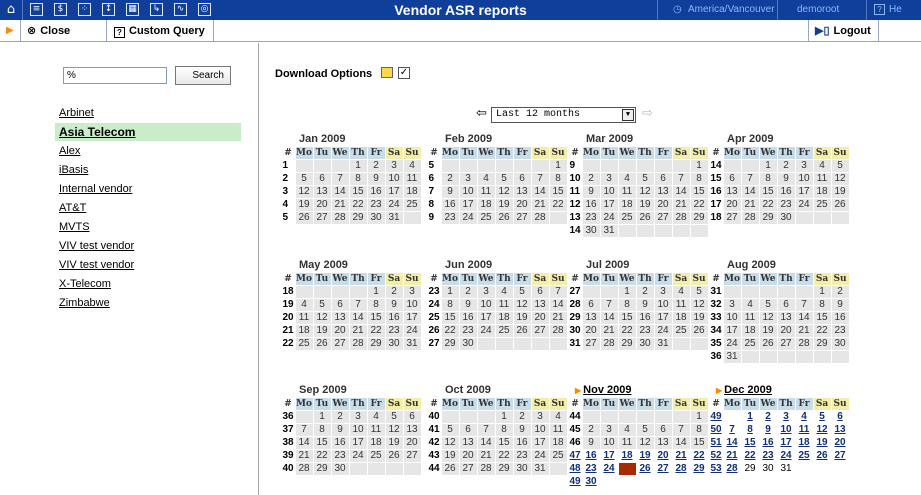 This screenshot has width=921, height=495. What do you see at coordinates (716, 469) in the screenshot?
I see `week-number: 53` at bounding box center [716, 469].